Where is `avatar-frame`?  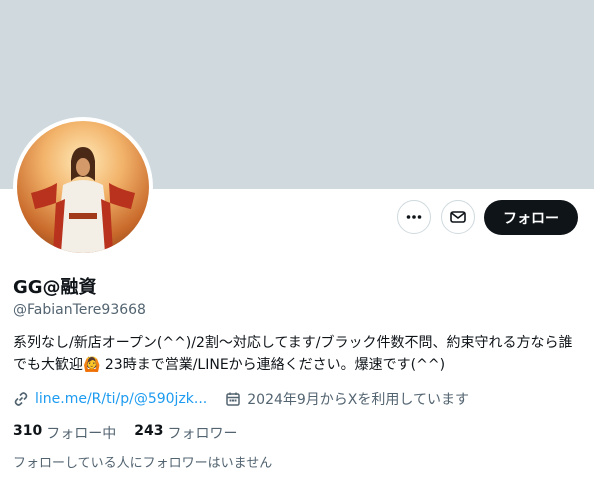
avatar-frame is located at coordinates (83, 187).